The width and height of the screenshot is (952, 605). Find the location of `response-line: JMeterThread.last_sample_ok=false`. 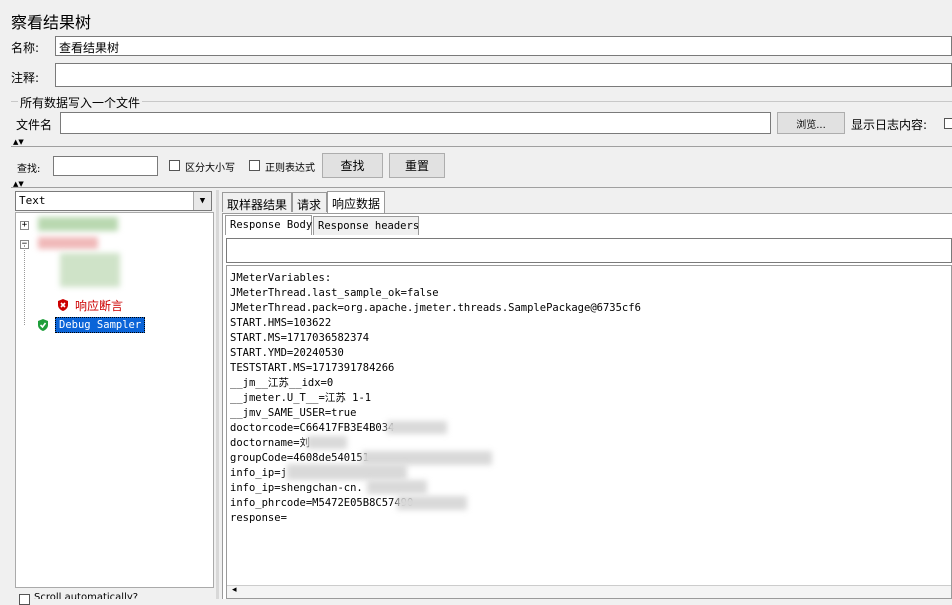

response-line: JMeterThread.last_sample_ok=false is located at coordinates (334, 293).